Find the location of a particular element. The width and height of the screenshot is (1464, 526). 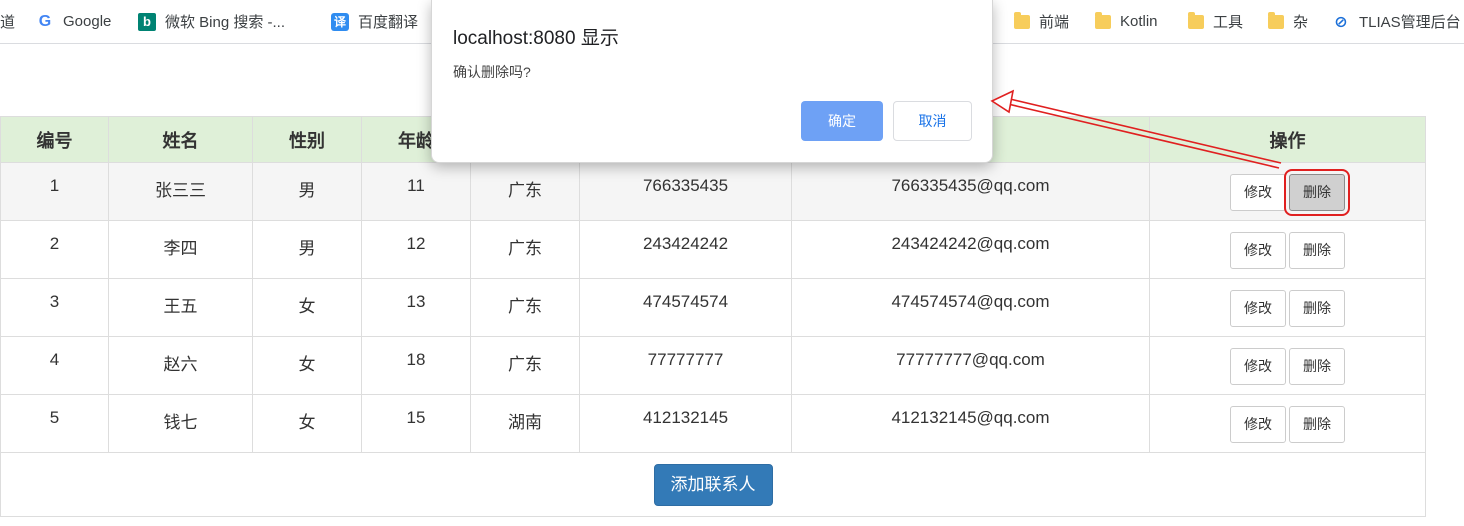

bing-icon: b is located at coordinates (147, 21).